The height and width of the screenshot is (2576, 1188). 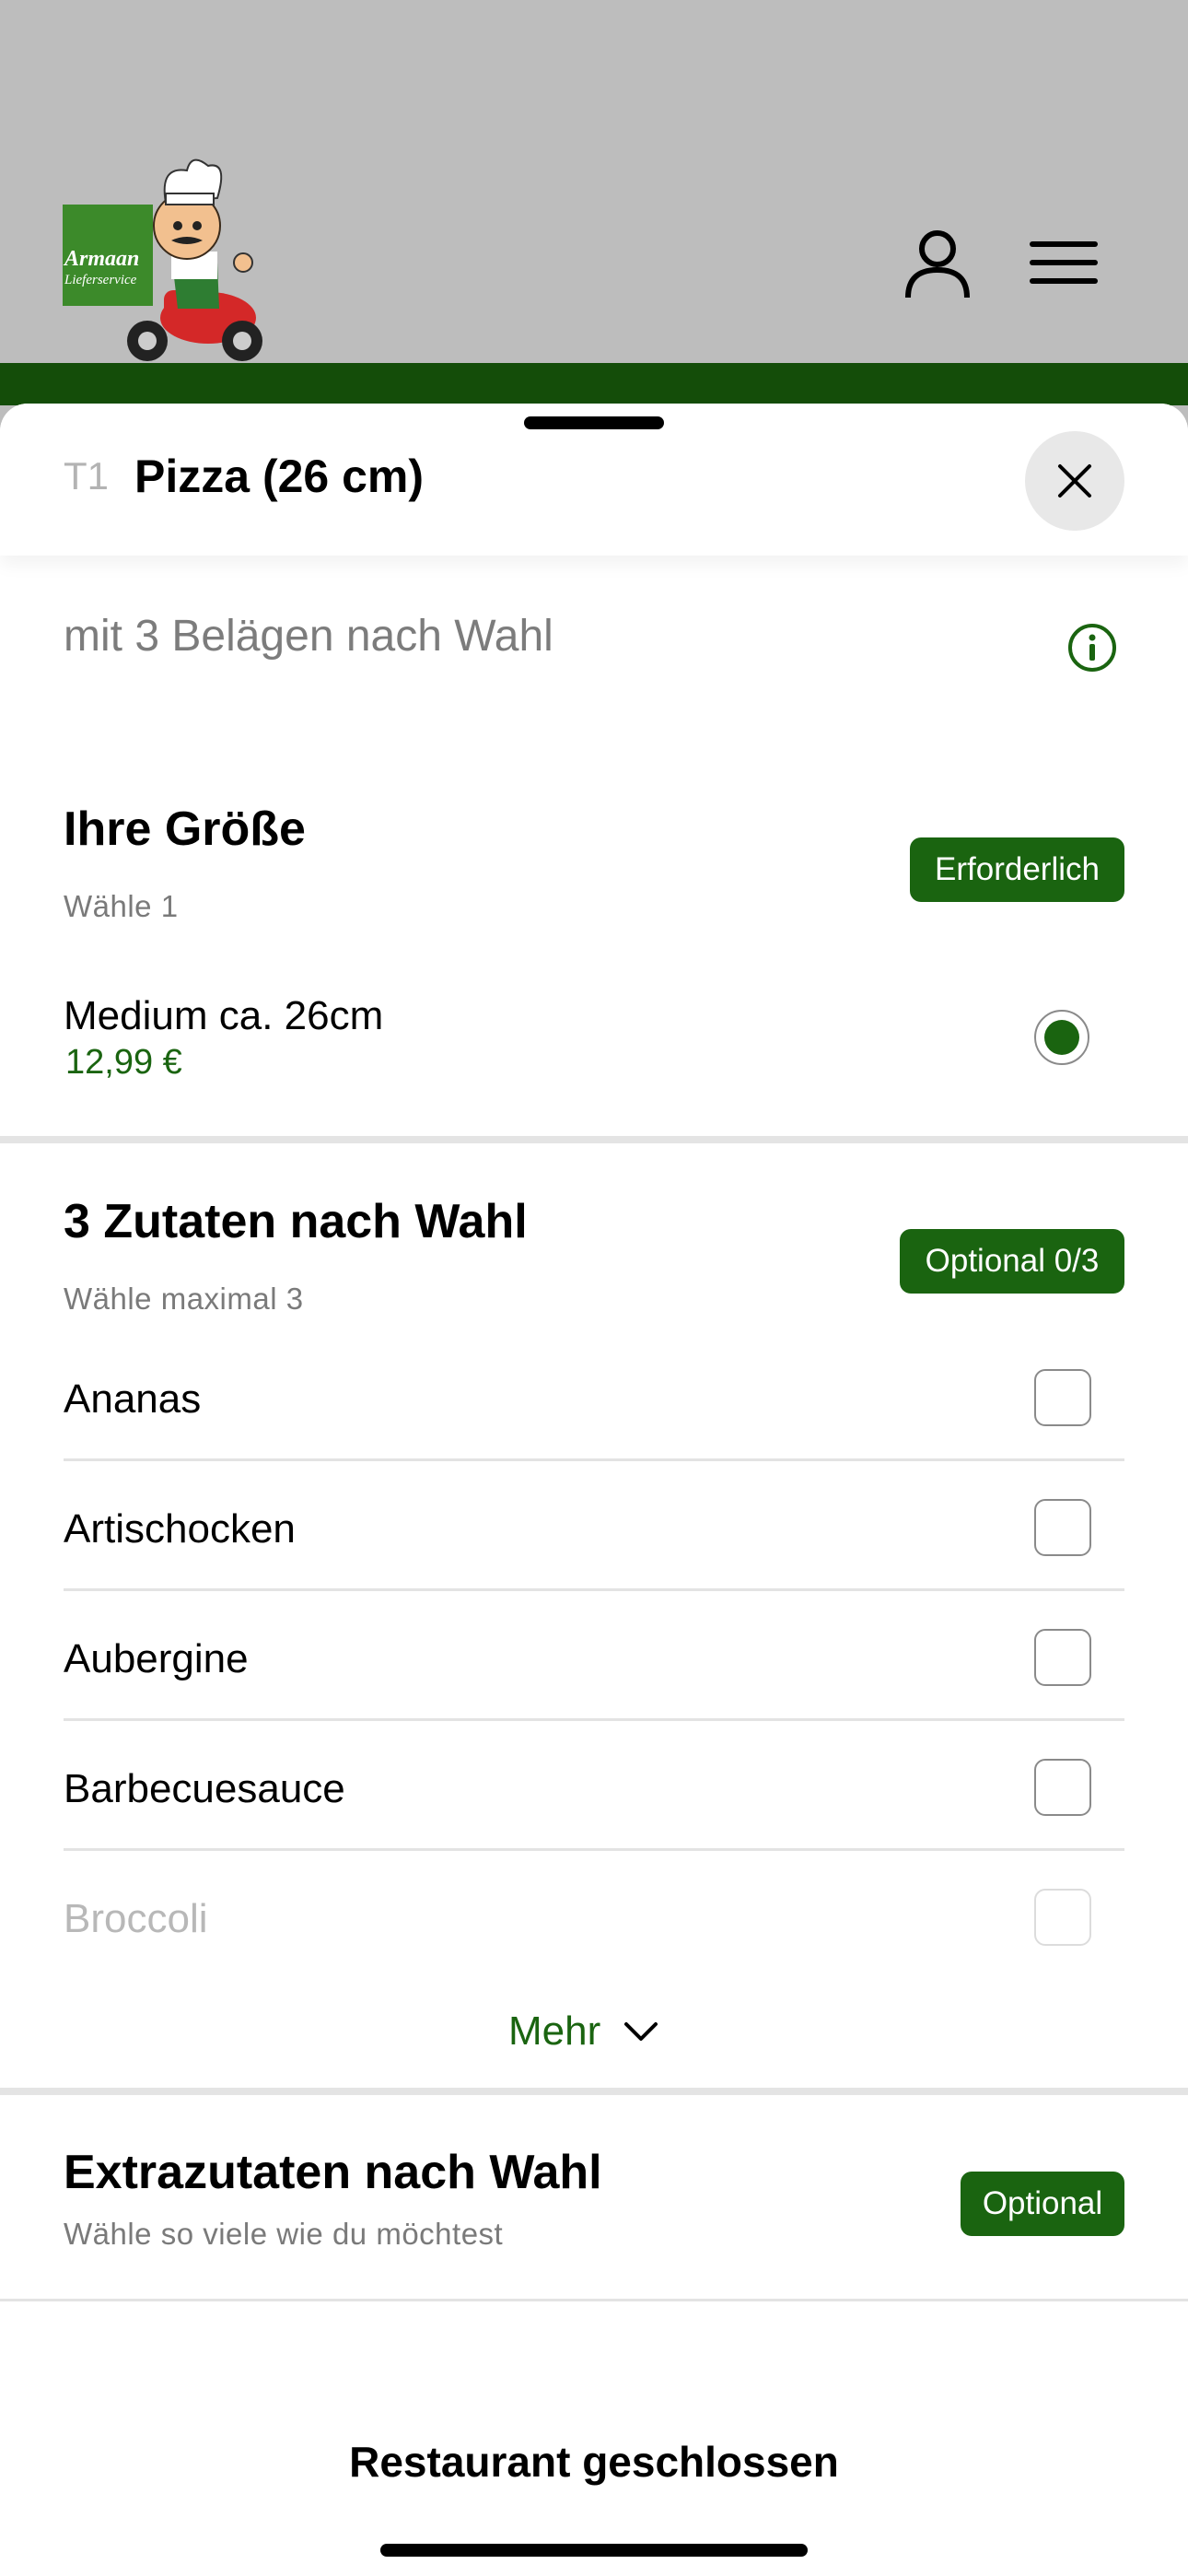 What do you see at coordinates (641, 2031) in the screenshot?
I see `chevron-down-icon` at bounding box center [641, 2031].